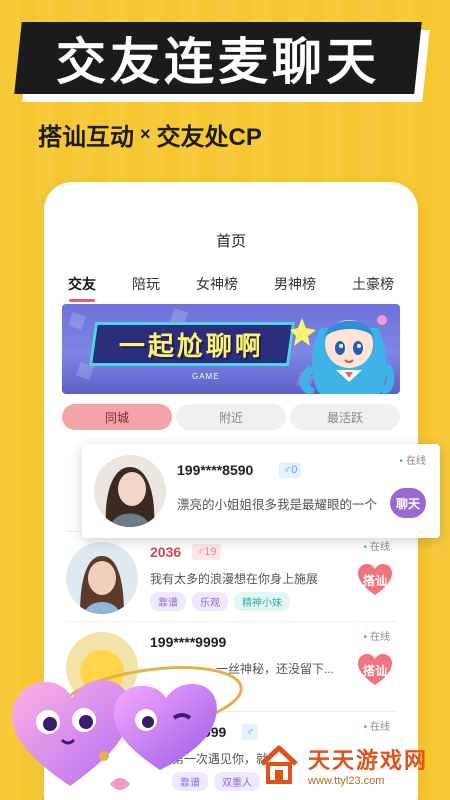 Image resolution: width=450 pixels, height=800 pixels. Describe the element at coordinates (206, 376) in the screenshot. I see `banner-tag: GAME` at that location.